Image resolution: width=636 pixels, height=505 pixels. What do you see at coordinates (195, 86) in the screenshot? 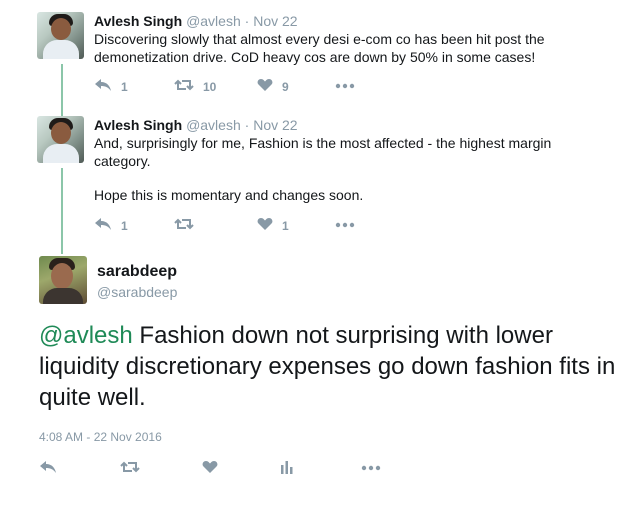
I see `retweet-button: 10` at bounding box center [195, 86].